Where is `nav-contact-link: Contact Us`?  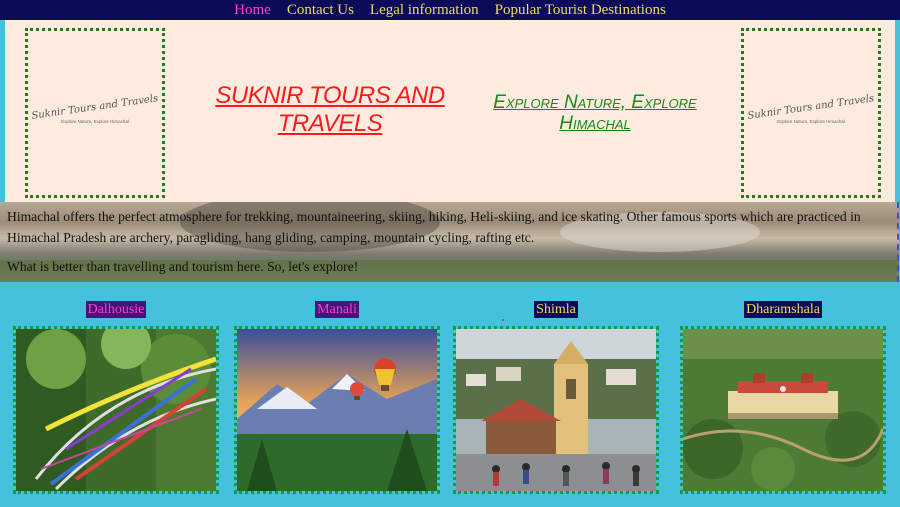
nav-contact-link: Contact Us is located at coordinates (320, 10).